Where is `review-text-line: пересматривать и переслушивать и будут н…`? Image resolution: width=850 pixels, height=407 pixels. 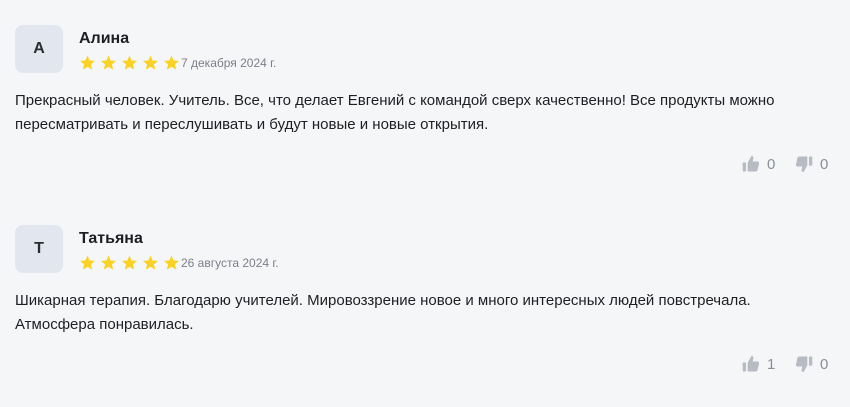 review-text-line: пересматривать и переслушивать и будут н… is located at coordinates (252, 124).